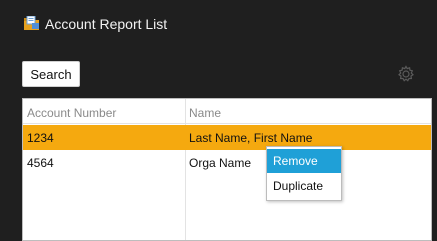 The image size is (437, 241). What do you see at coordinates (227, 111) in the screenshot?
I see `table-header: Account Number Name` at bounding box center [227, 111].